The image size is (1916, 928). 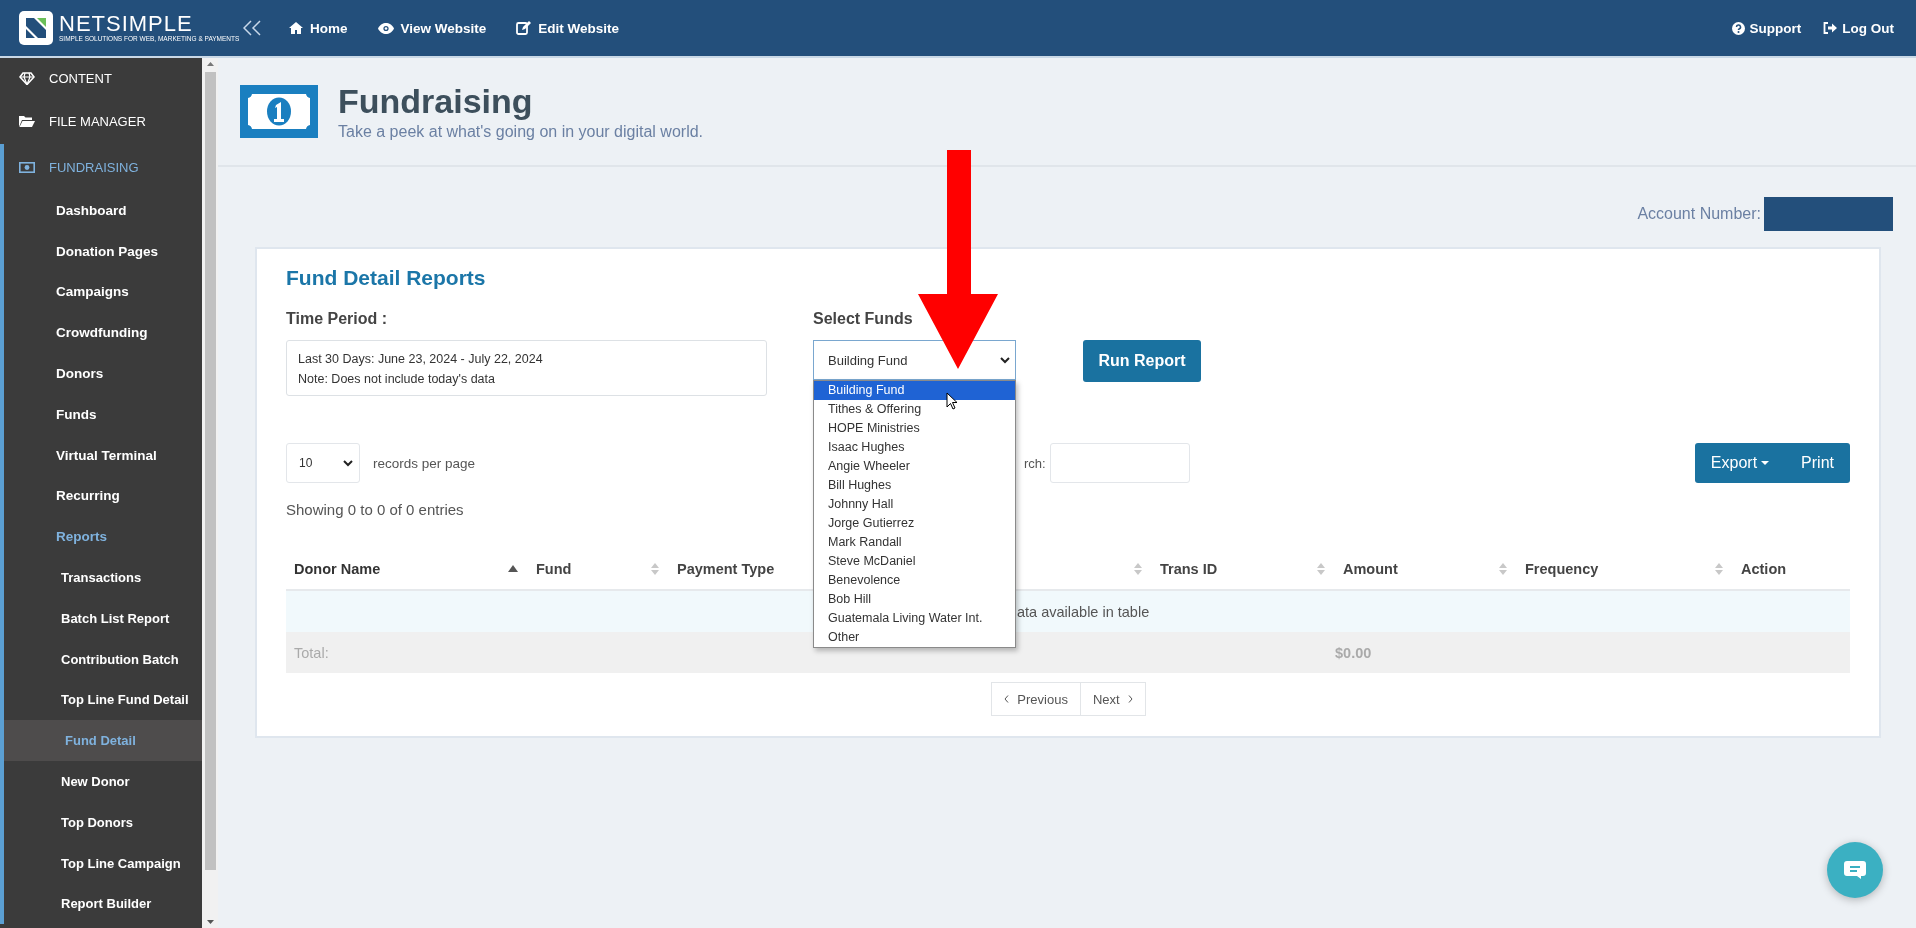 I want to click on dropdown-option: HOPE Ministries, so click(x=914, y=428).